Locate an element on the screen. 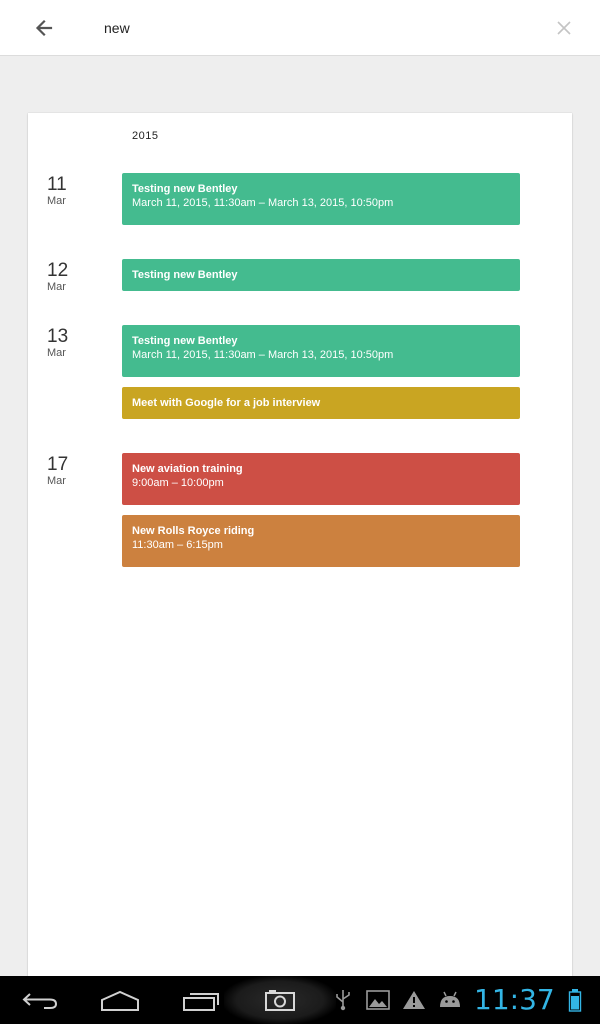 This screenshot has width=600, height=1024. warning-notification is located at coordinates (414, 1000).